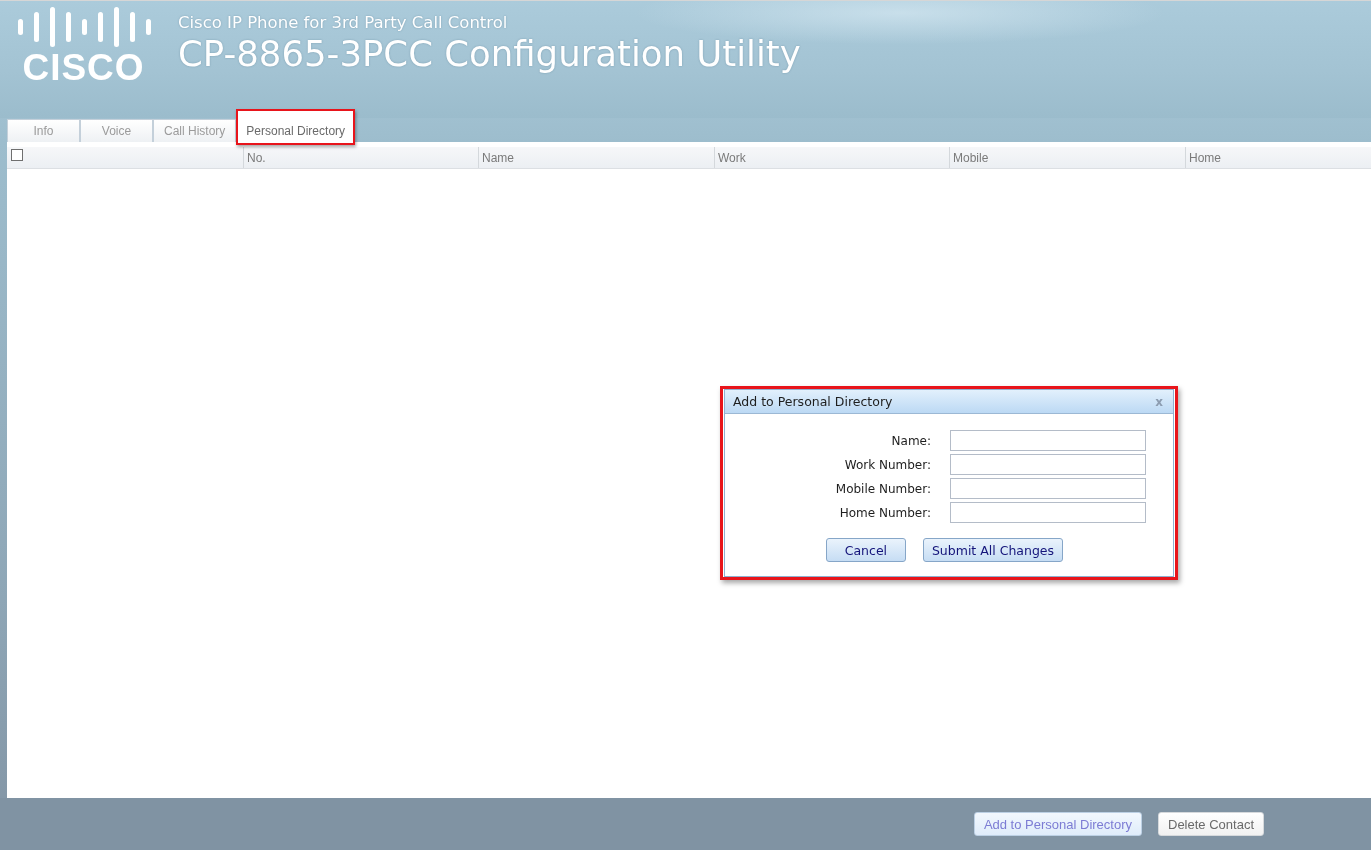  I want to click on footer-button: Delete Contact, so click(1211, 824).